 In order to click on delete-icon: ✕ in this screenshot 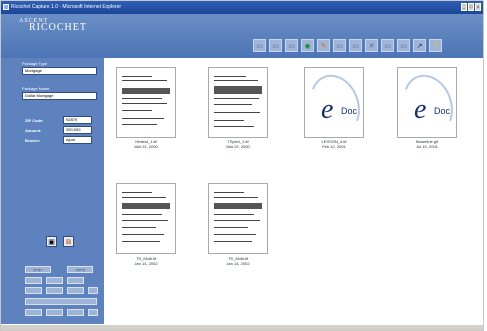, I will do `click(371, 45)`.